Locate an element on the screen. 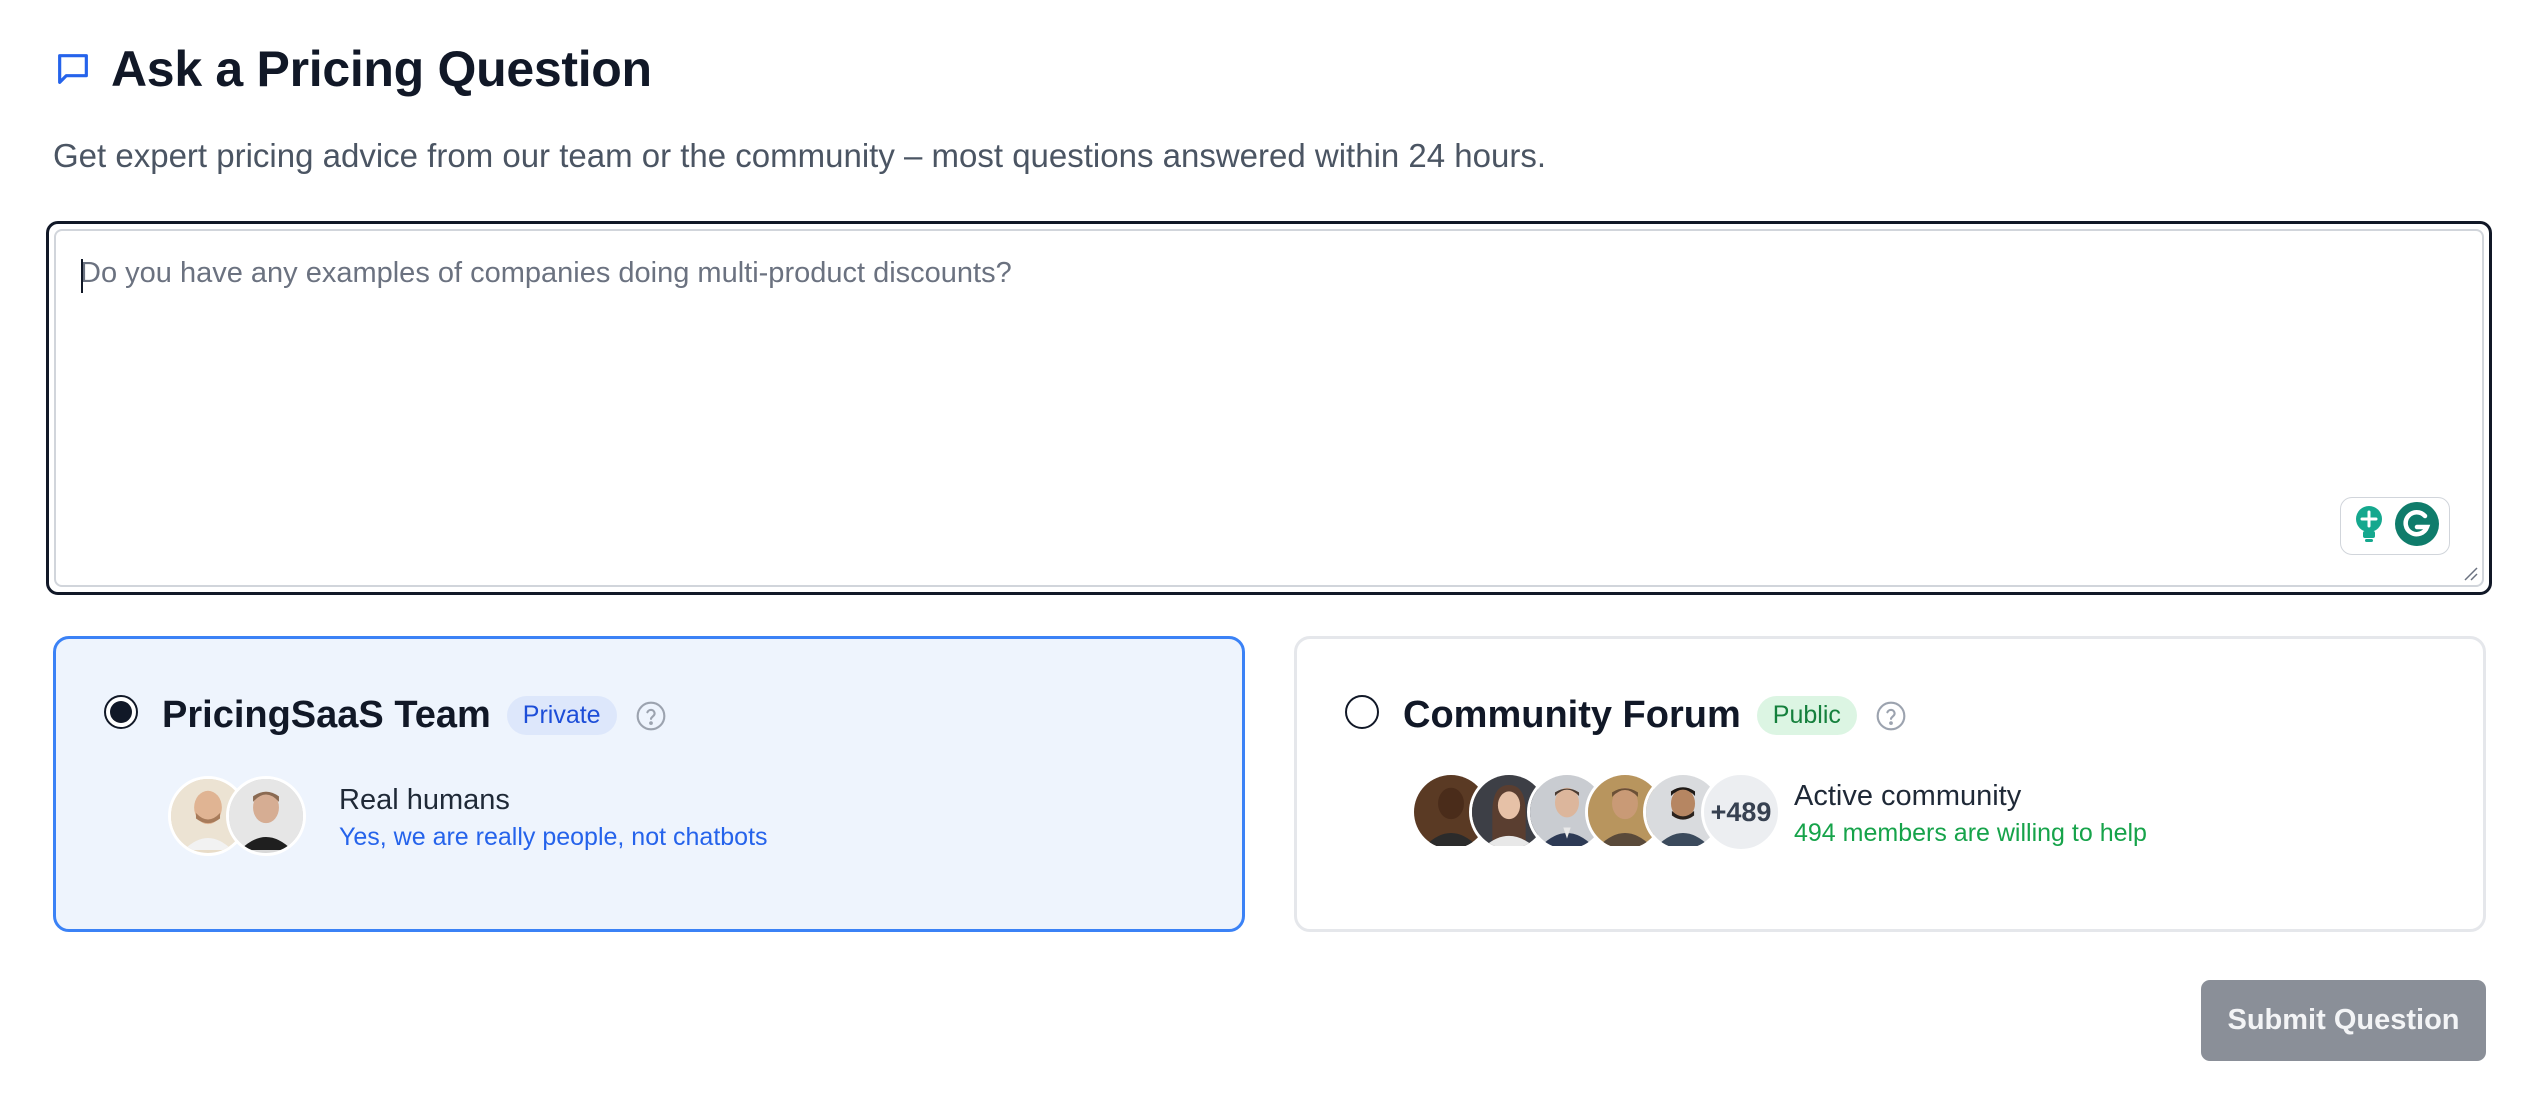 The height and width of the screenshot is (1094, 2522). radio-selected-dot is located at coordinates (121, 712).